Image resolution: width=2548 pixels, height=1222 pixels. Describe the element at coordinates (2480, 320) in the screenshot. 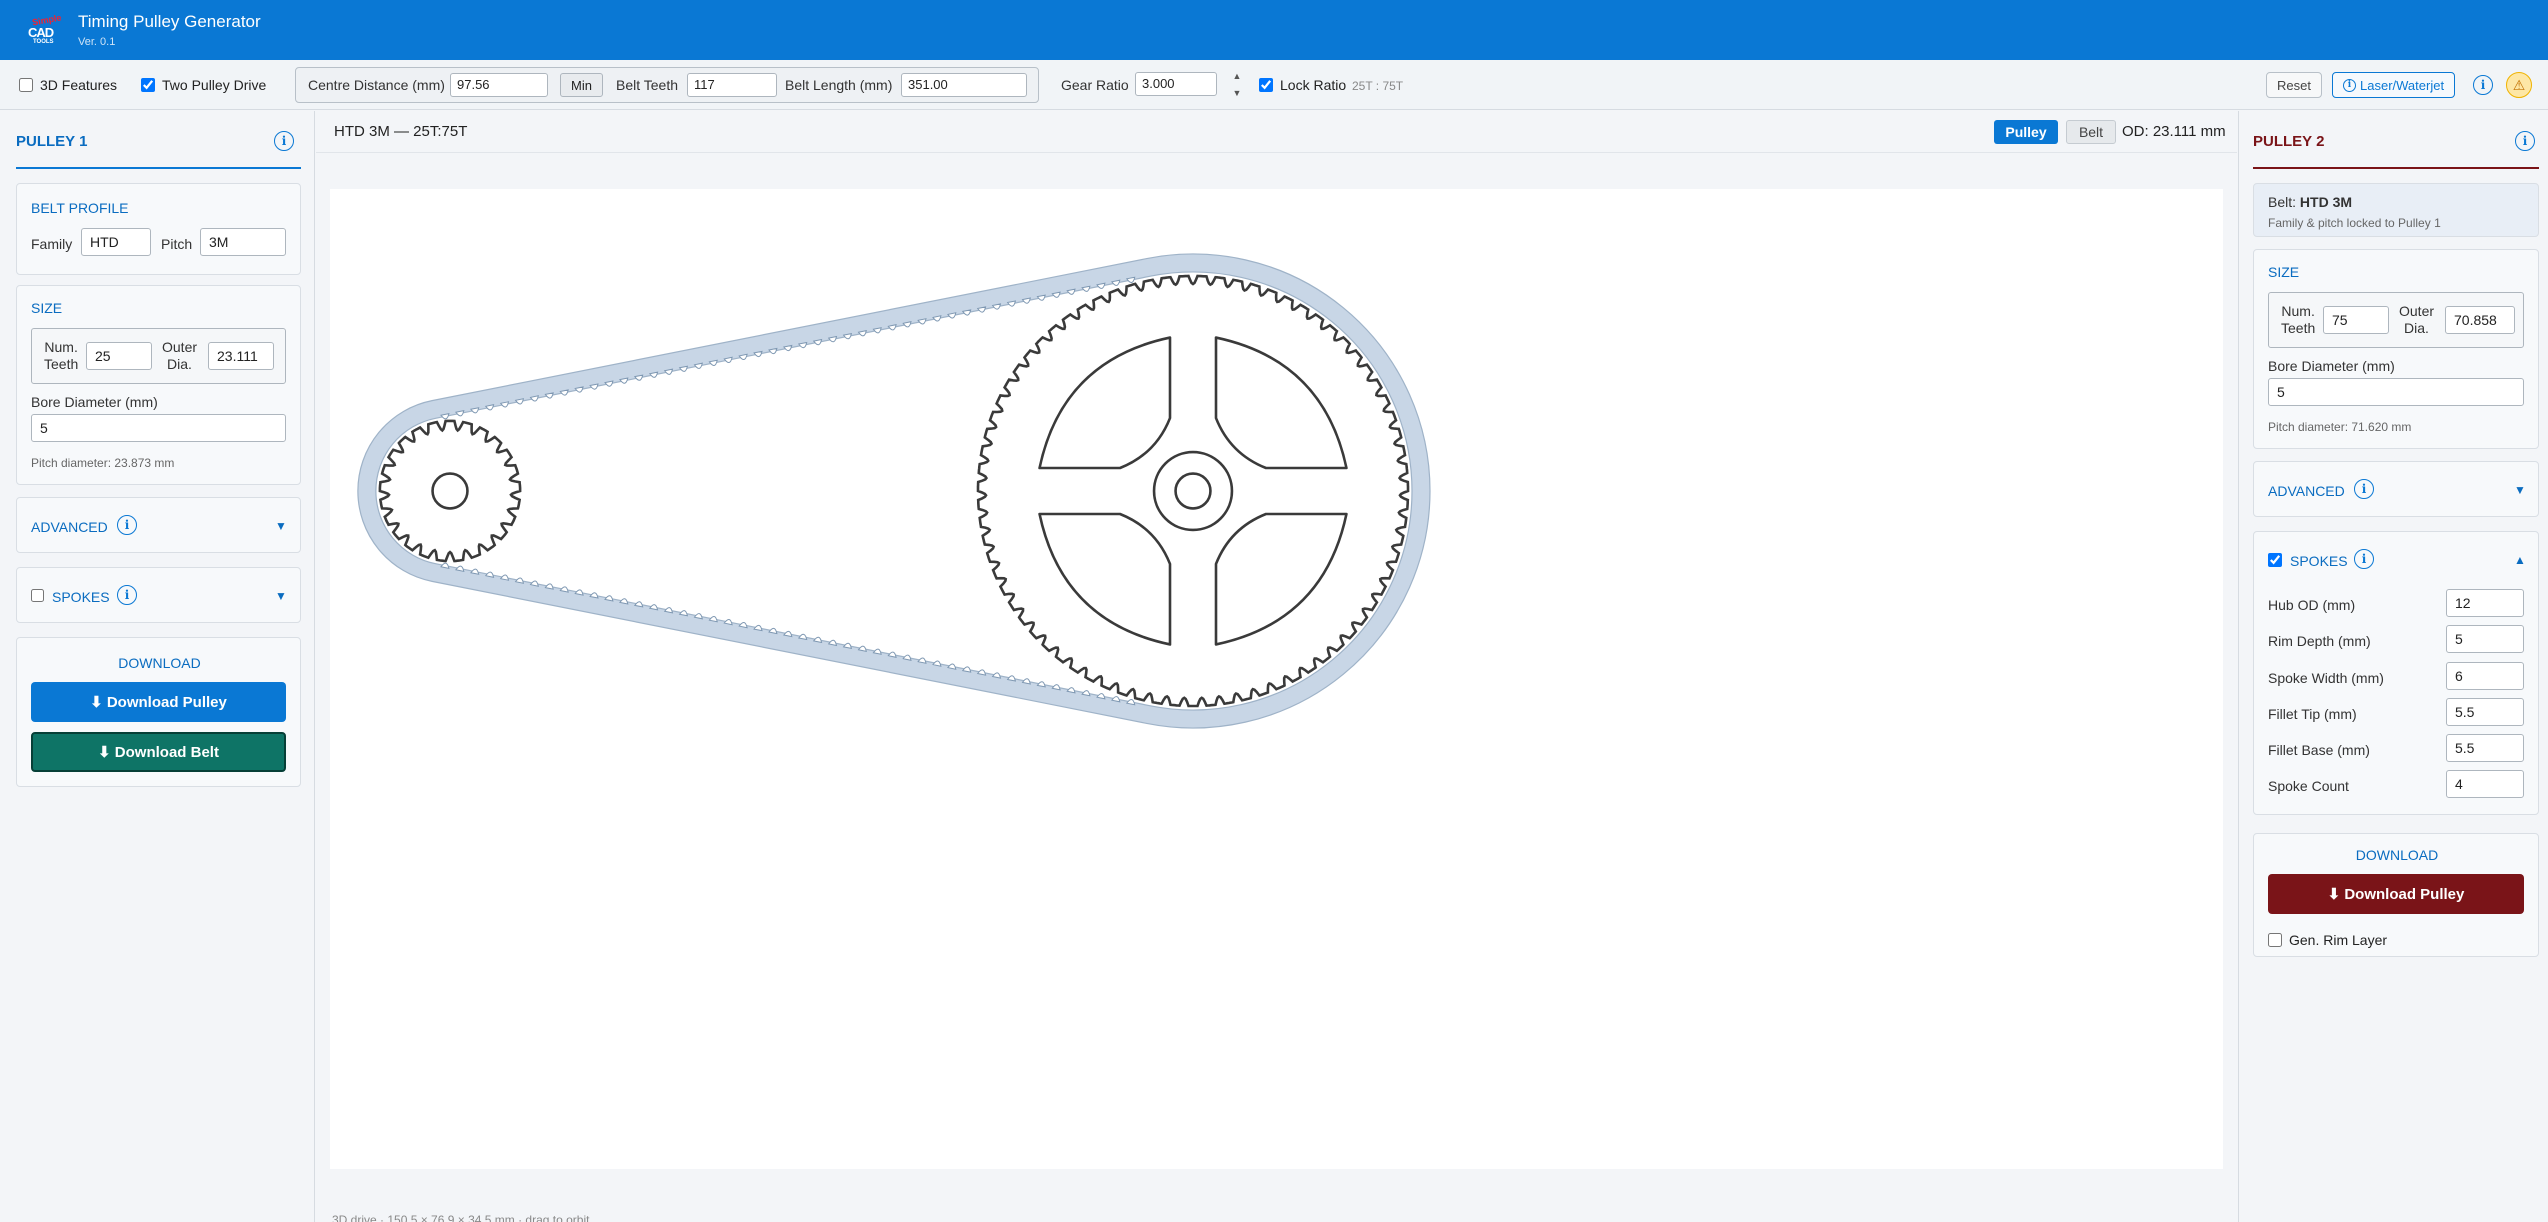

I see `pulley2-outer-dia-input: 70.858` at that location.